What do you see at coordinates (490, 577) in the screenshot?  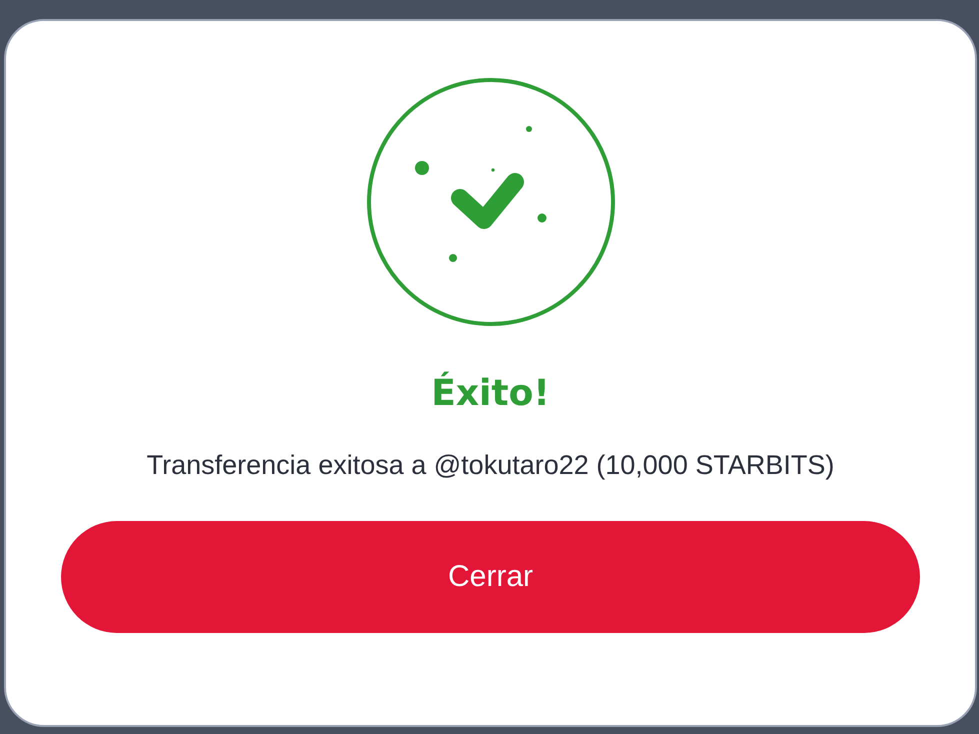 I see `close-button: Cerrar` at bounding box center [490, 577].